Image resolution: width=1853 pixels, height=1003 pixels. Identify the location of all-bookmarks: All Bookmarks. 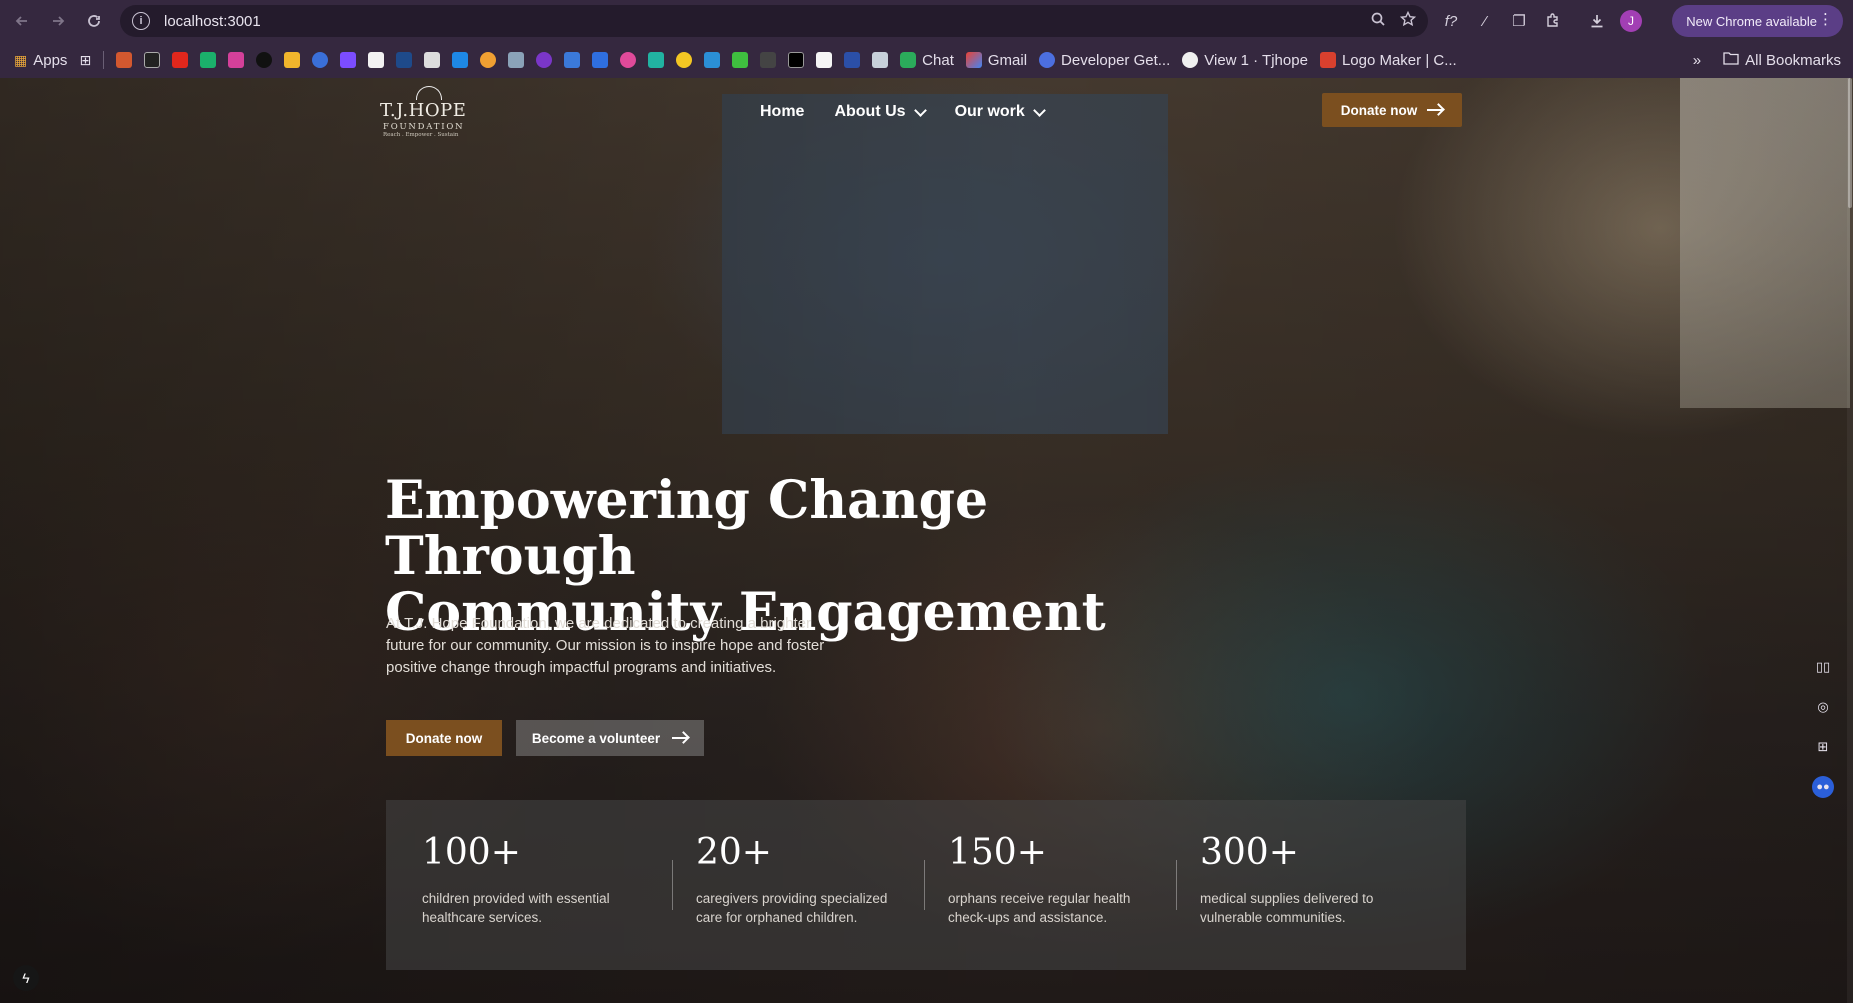
(1782, 60).